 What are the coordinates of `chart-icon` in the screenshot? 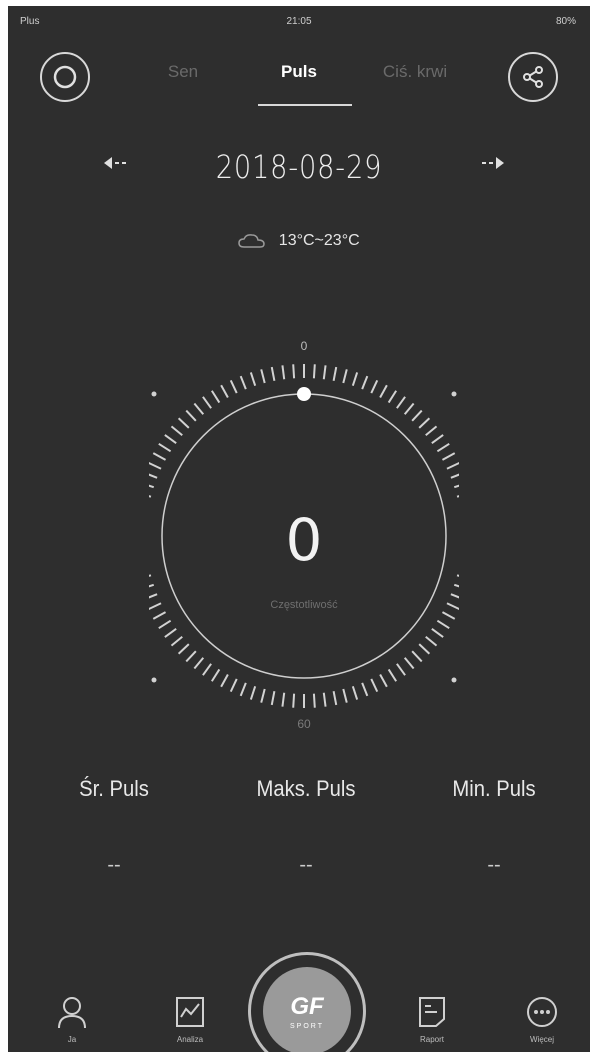 It's located at (190, 1012).